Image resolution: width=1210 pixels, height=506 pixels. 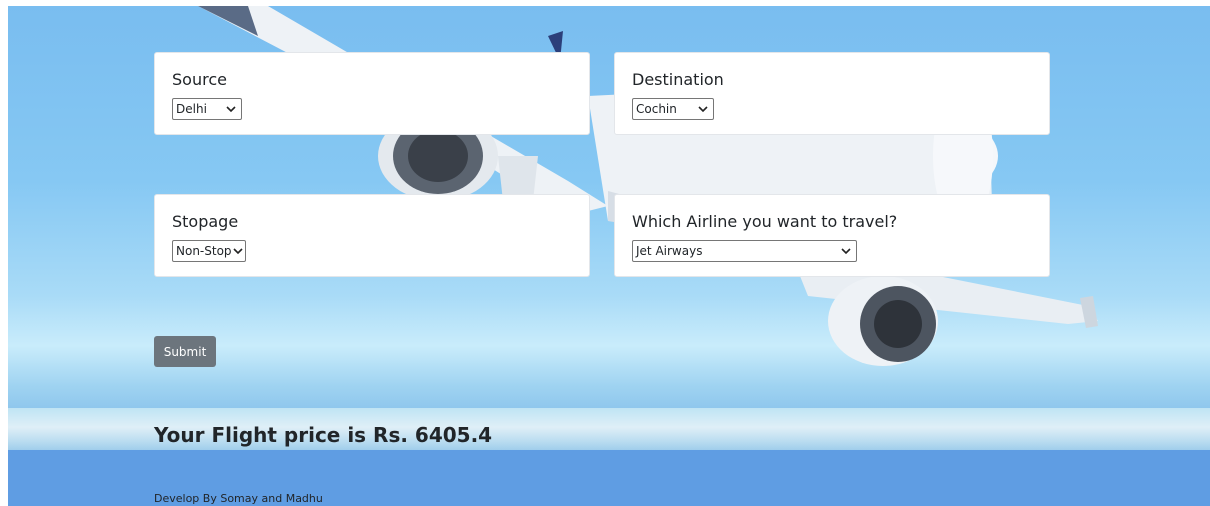 What do you see at coordinates (191, 109) in the screenshot?
I see `source-select-value: Delhi` at bounding box center [191, 109].